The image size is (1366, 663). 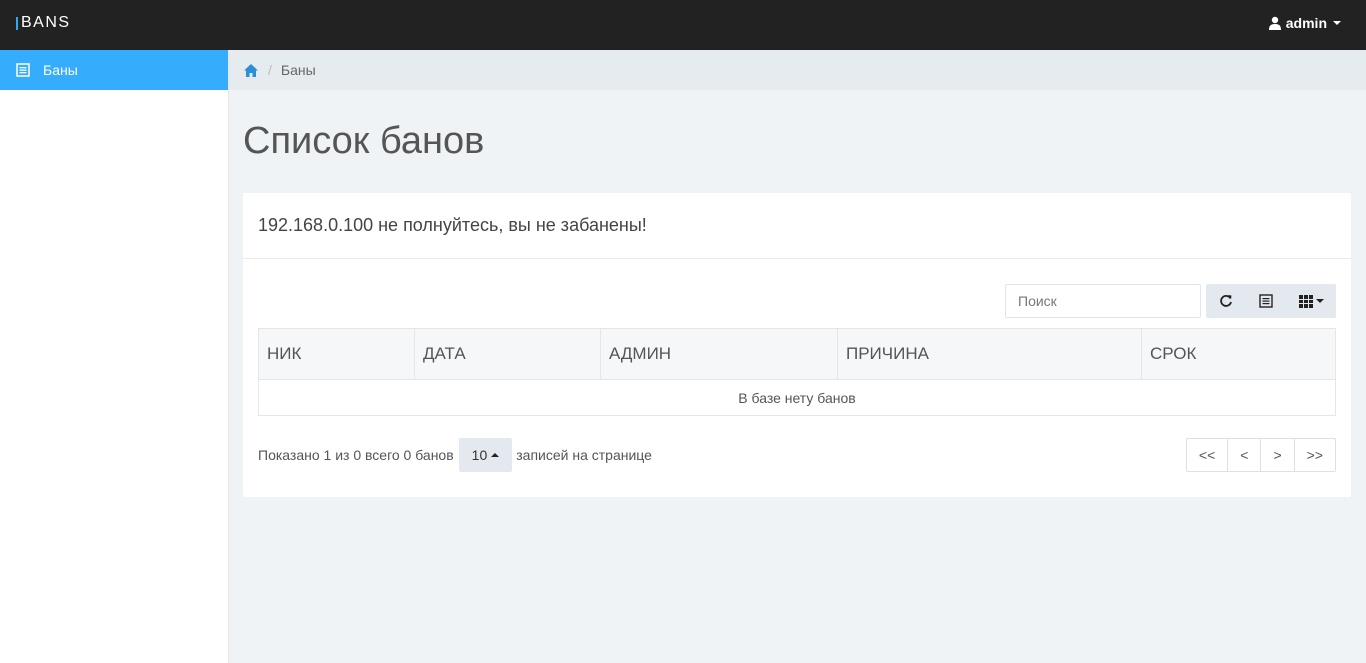 I want to click on brand-accent-bar, so click(x=17, y=23).